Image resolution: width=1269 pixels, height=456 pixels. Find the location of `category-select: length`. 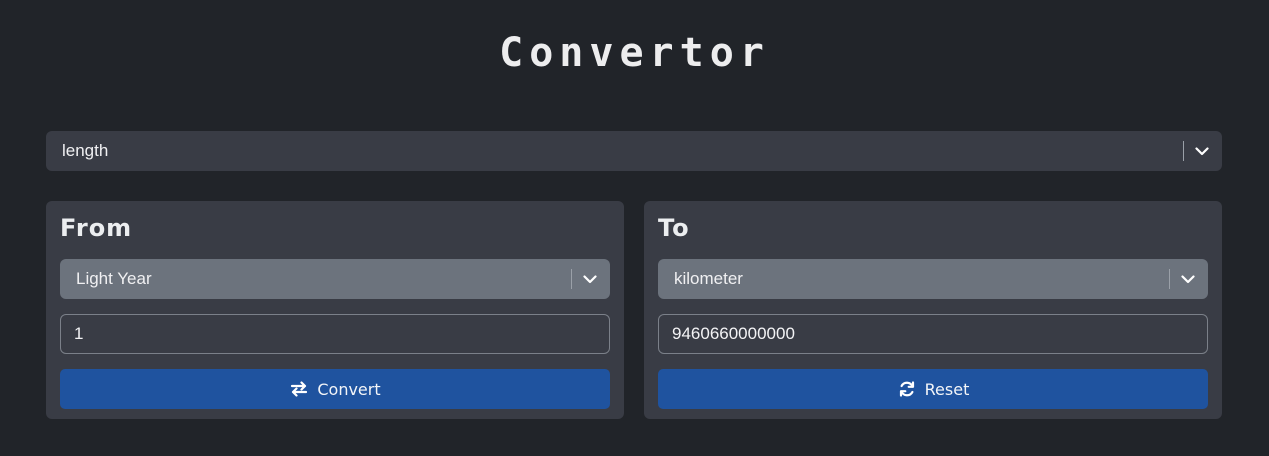

category-select: length is located at coordinates (634, 151).